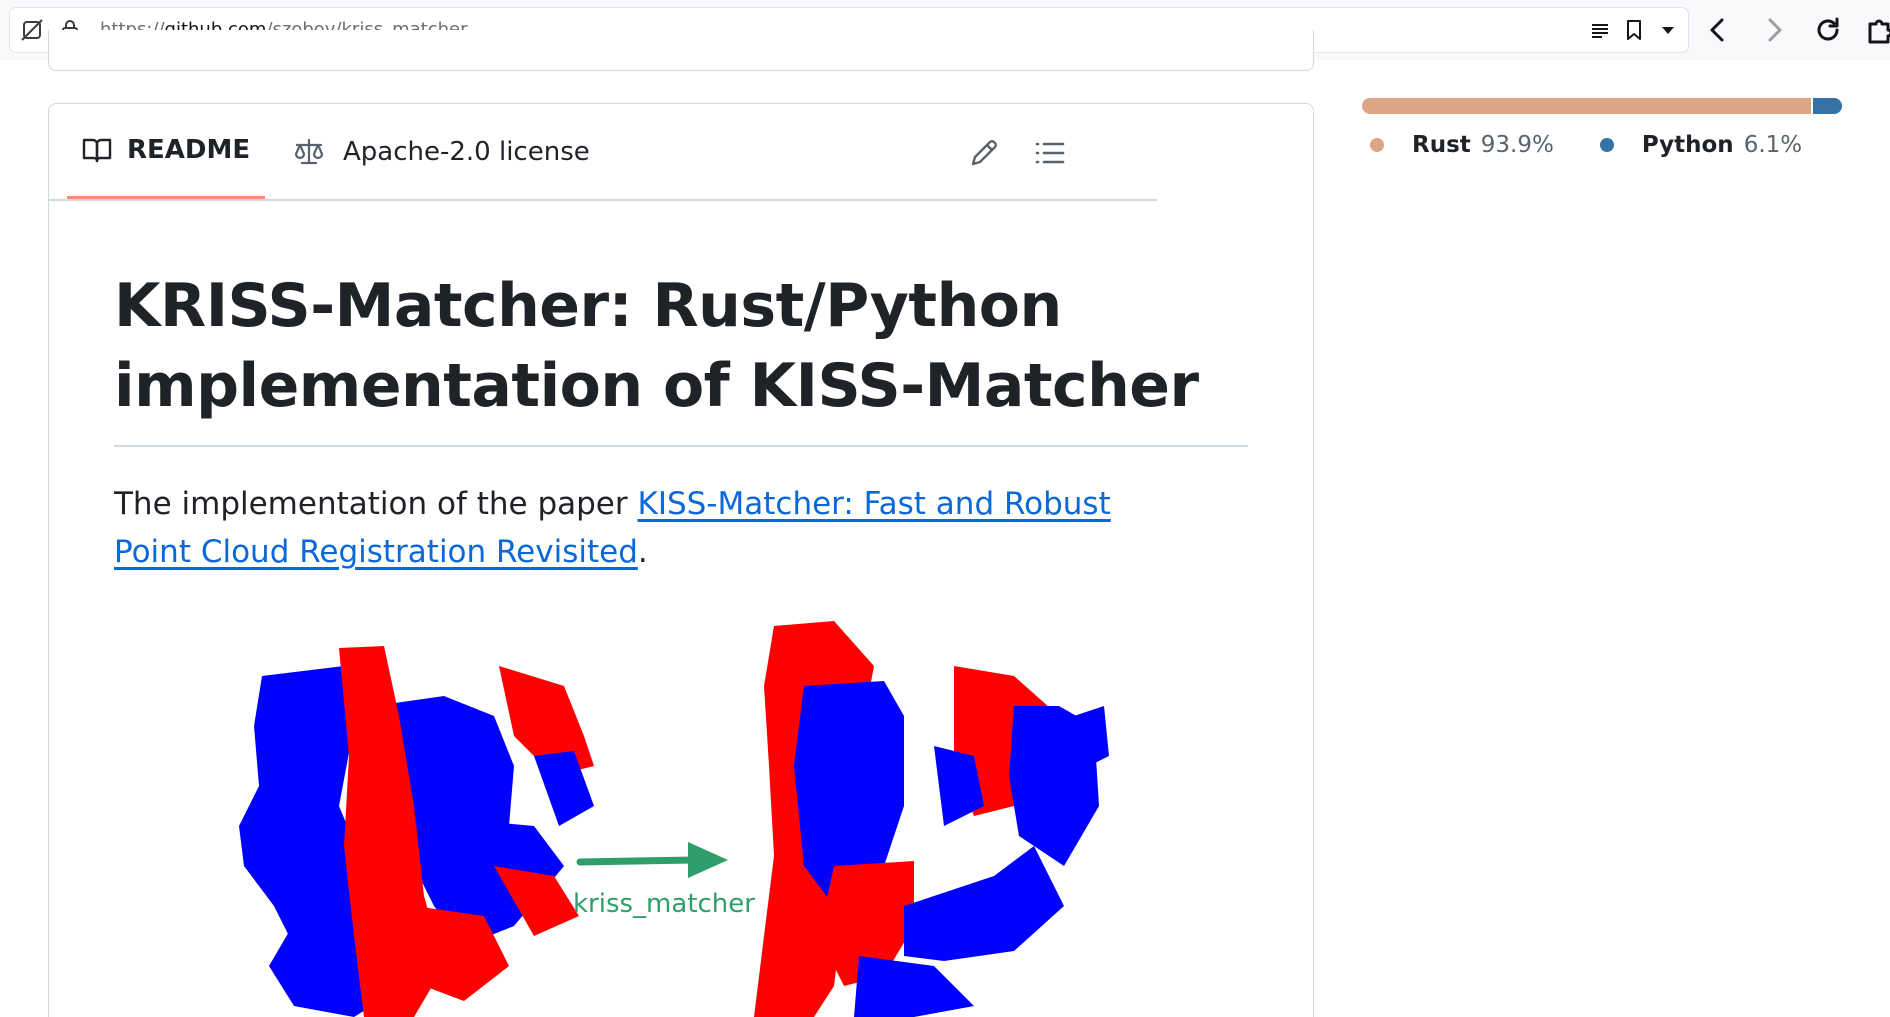 This screenshot has width=1890, height=1017. What do you see at coordinates (603, 200) in the screenshot?
I see `header-divider` at bounding box center [603, 200].